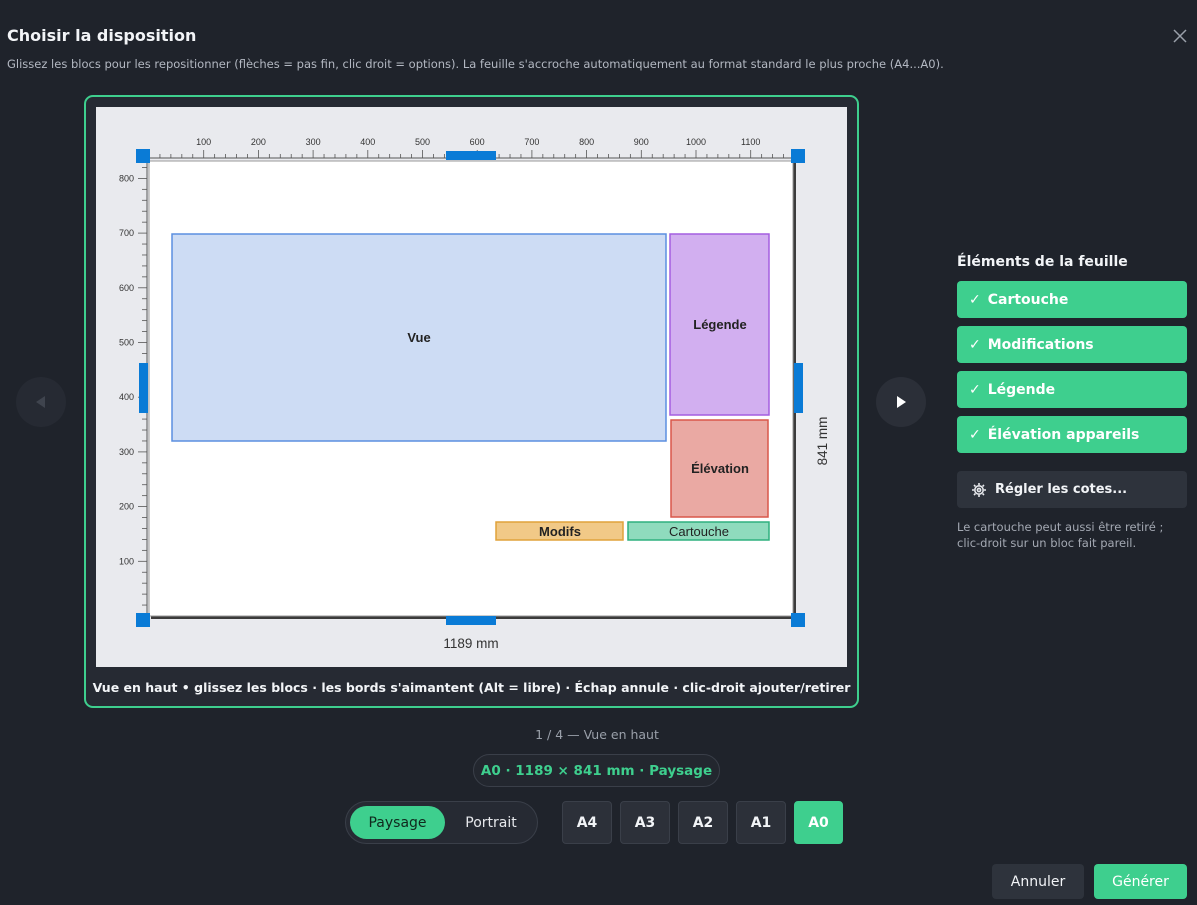 The image size is (1197, 905). What do you see at coordinates (641, 142) in the screenshot?
I see `ruler-top-label: 900` at bounding box center [641, 142].